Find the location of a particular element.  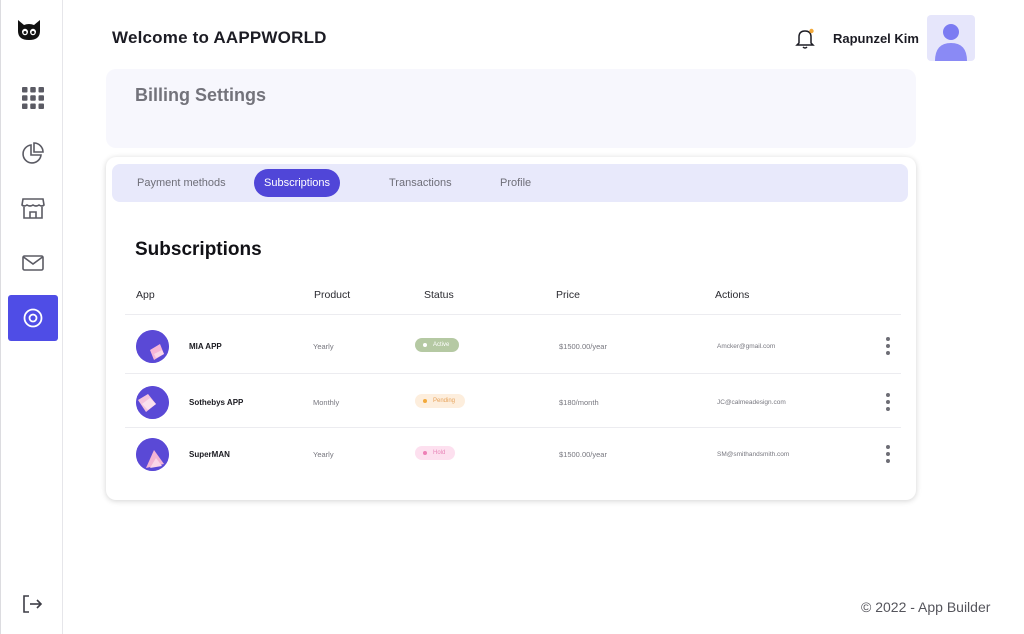

tab-profile: Profile is located at coordinates (515, 183).